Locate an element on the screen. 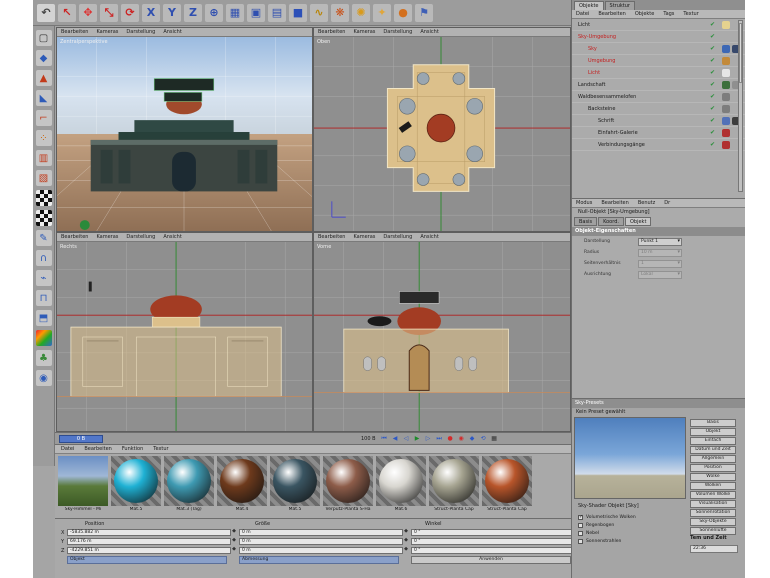 The height and width of the screenshot is (578, 770). angle-b-field: 0 ° is located at coordinates (495, 550).